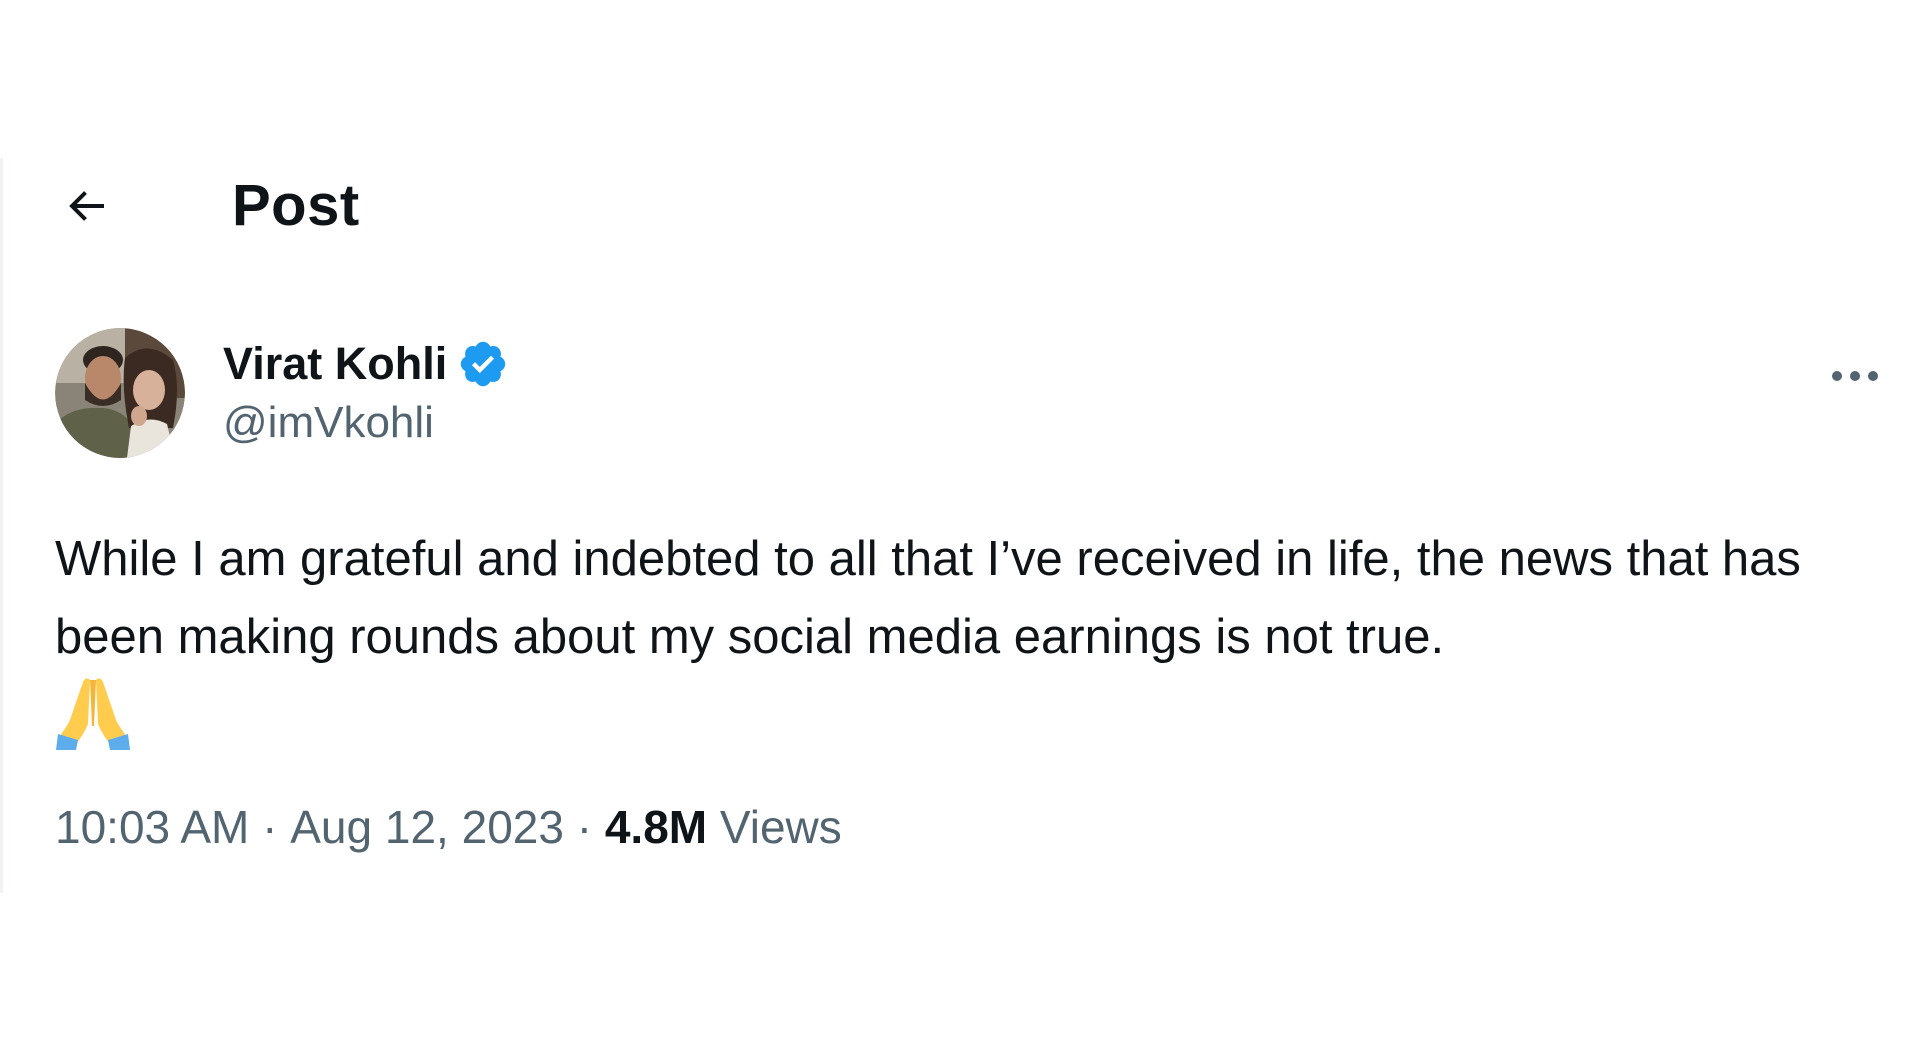  I want to click on avatar, so click(120, 393).